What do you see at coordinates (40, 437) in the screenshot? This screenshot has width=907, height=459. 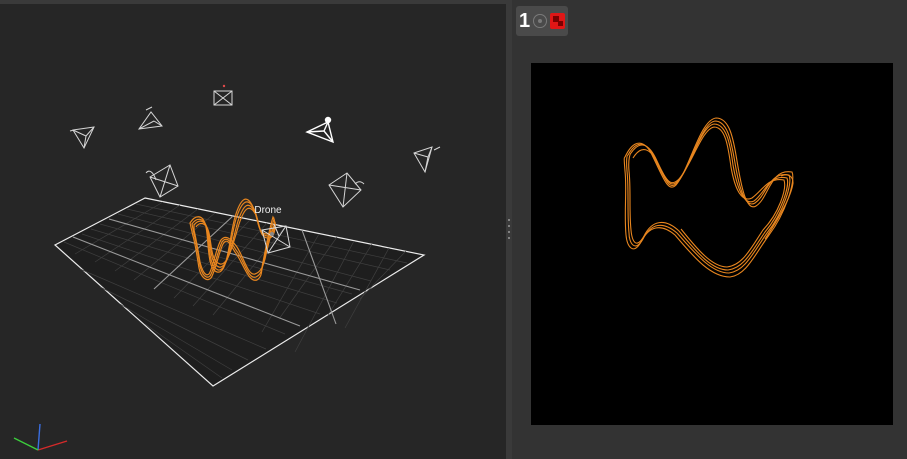 I see `axis-gizmo-icon` at bounding box center [40, 437].